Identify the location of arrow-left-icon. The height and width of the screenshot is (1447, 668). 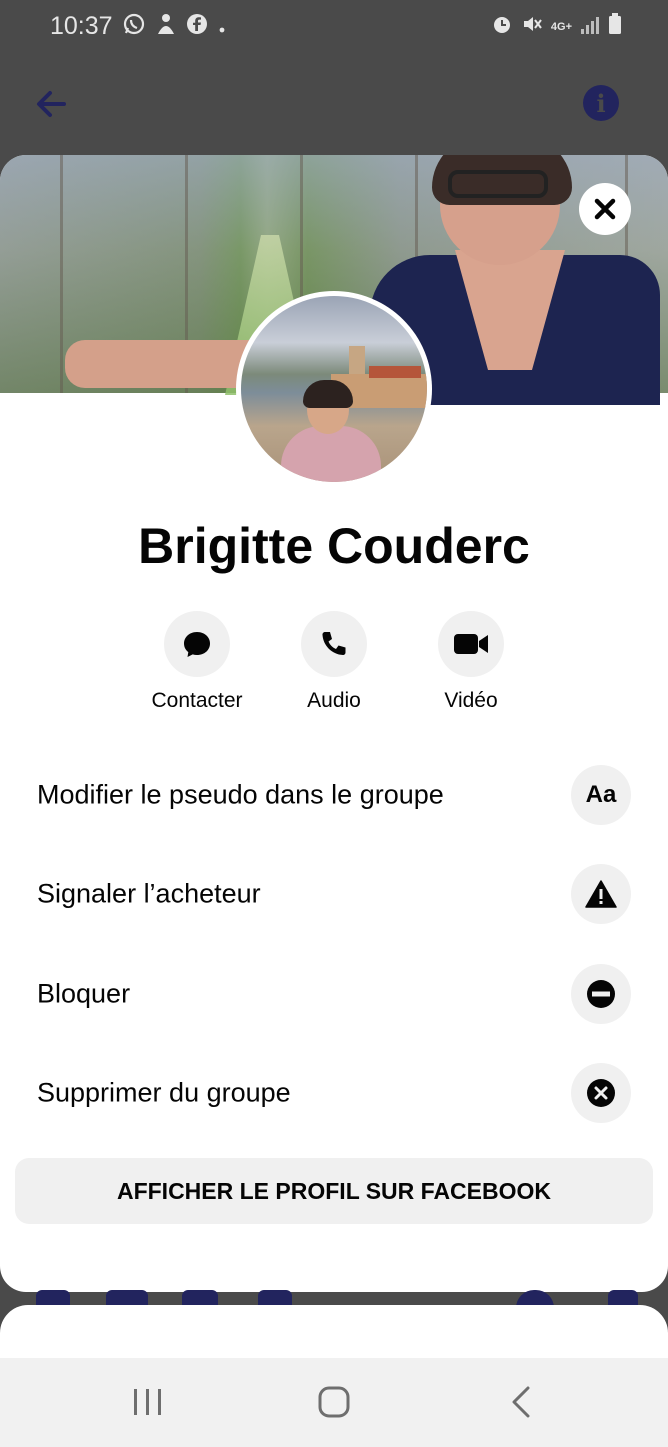
(52, 104).